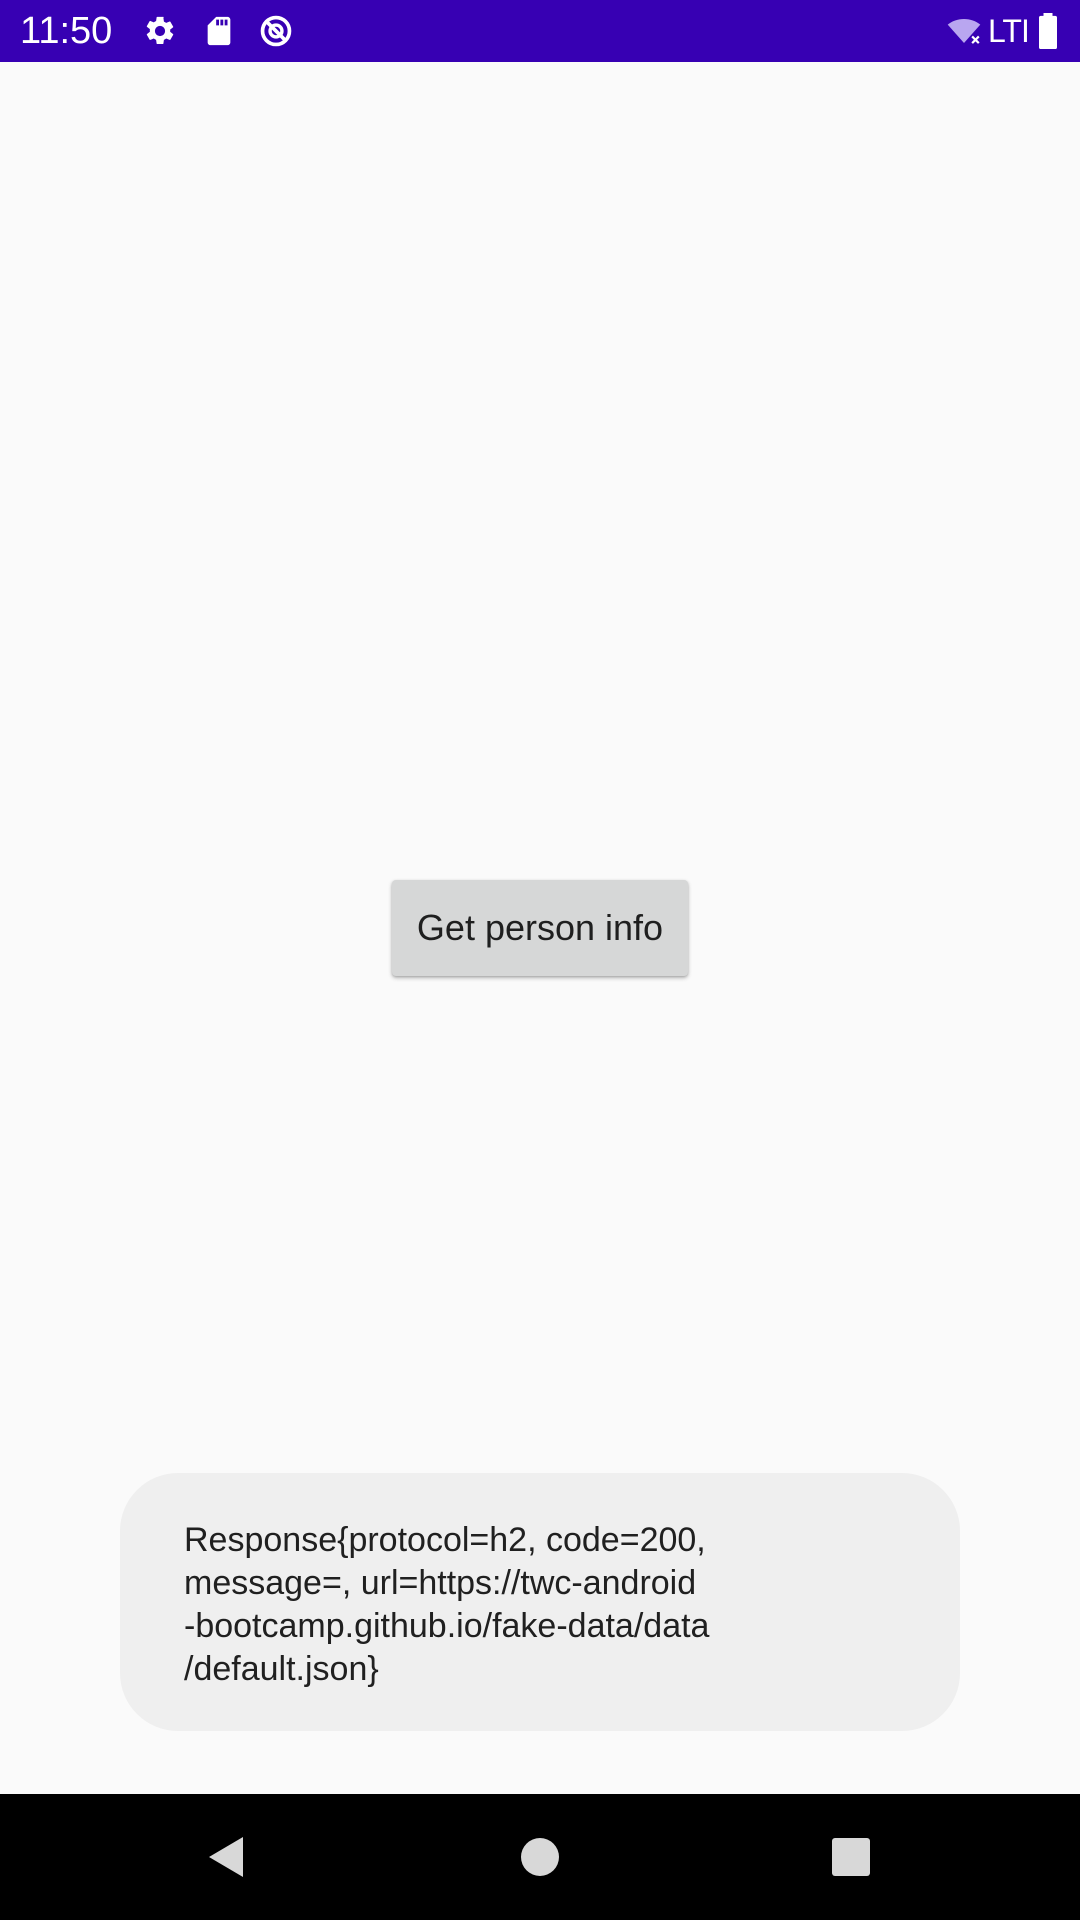 This screenshot has width=1080, height=1920. I want to click on sd-card-icon, so click(219, 31).